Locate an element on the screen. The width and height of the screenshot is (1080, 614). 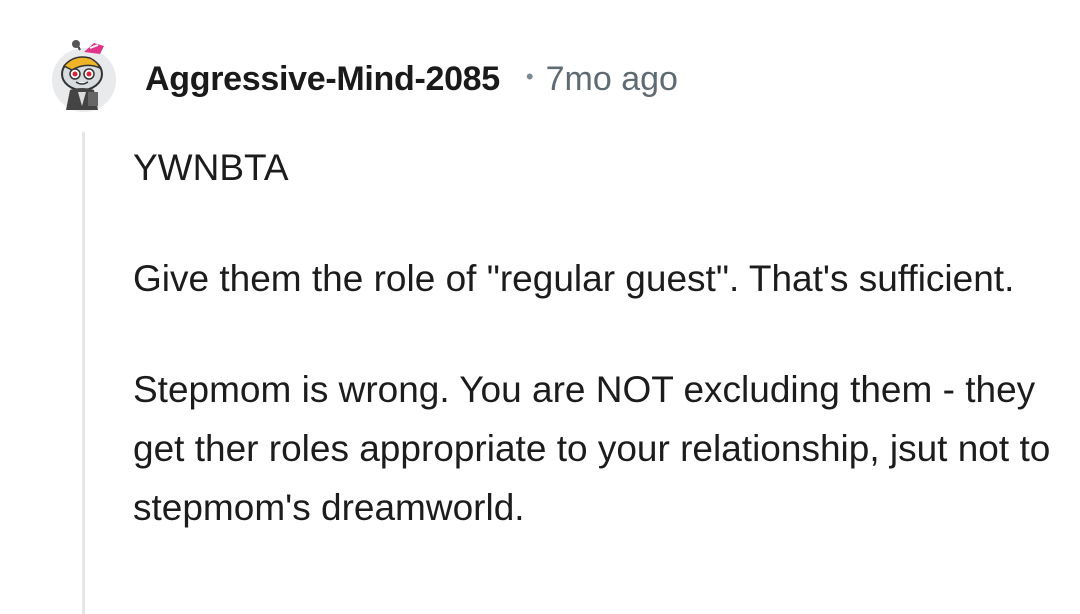
comment-timestamp: 7mo ago is located at coordinates (612, 79).